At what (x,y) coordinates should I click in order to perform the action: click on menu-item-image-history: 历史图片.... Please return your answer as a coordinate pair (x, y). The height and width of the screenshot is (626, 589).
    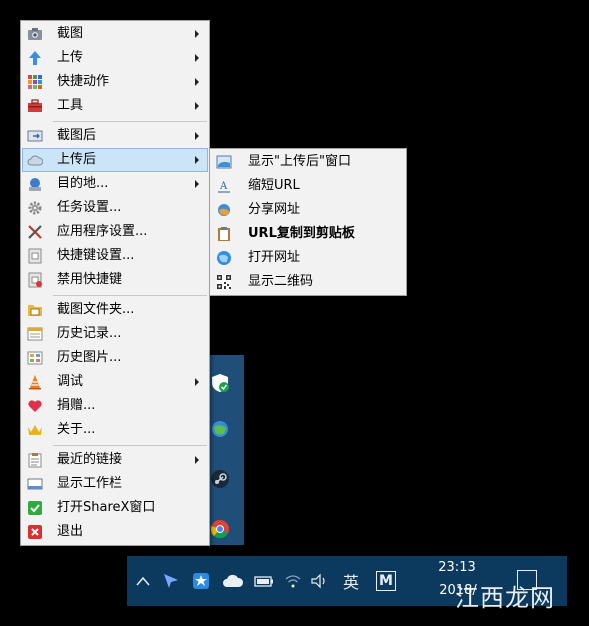
    Looking at the image, I should click on (115, 358).